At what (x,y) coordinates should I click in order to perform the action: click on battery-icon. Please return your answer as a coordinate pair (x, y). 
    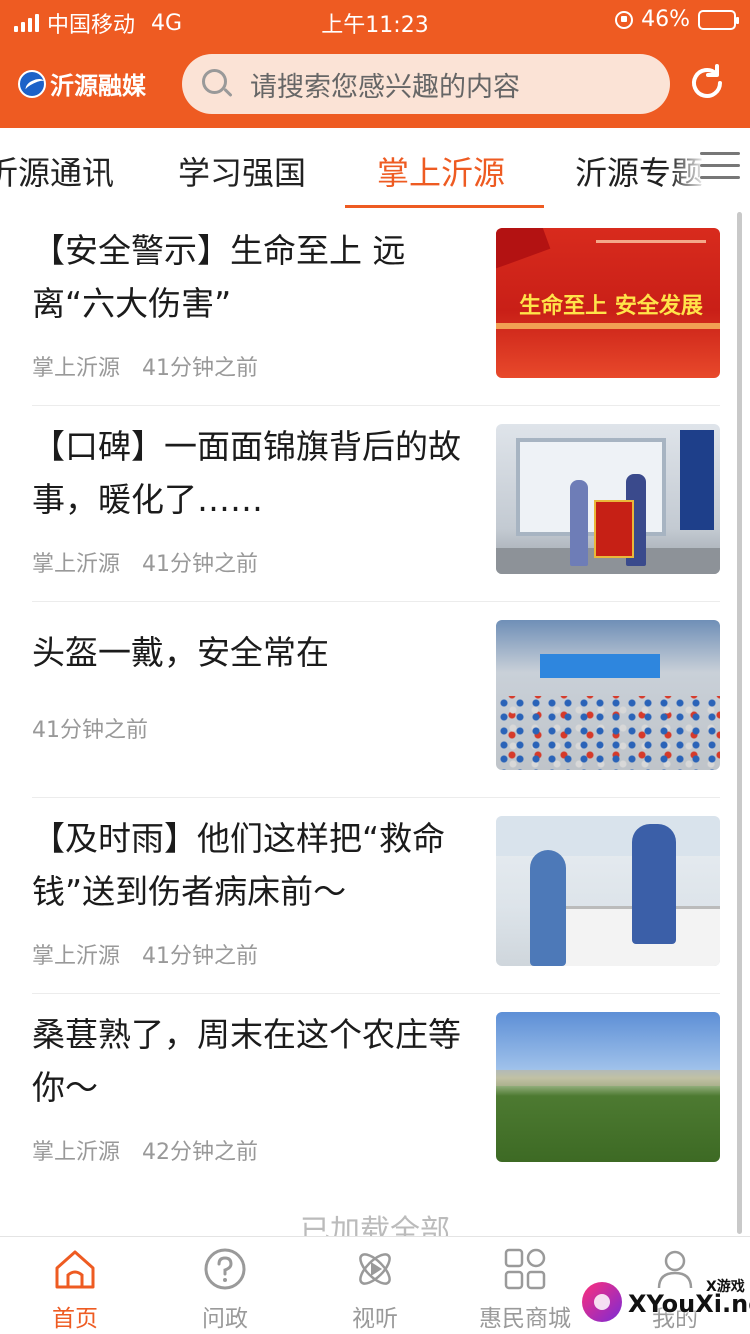
    Looking at the image, I should click on (718, 19).